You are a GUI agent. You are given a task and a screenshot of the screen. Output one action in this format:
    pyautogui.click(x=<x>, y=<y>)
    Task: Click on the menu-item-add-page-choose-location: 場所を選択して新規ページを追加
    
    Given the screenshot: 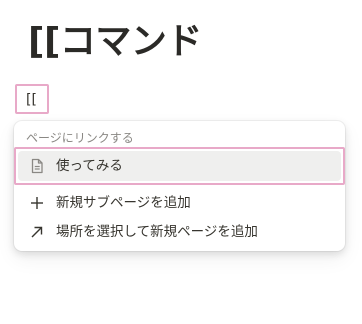 What is the action you would take?
    pyautogui.click(x=179, y=232)
    